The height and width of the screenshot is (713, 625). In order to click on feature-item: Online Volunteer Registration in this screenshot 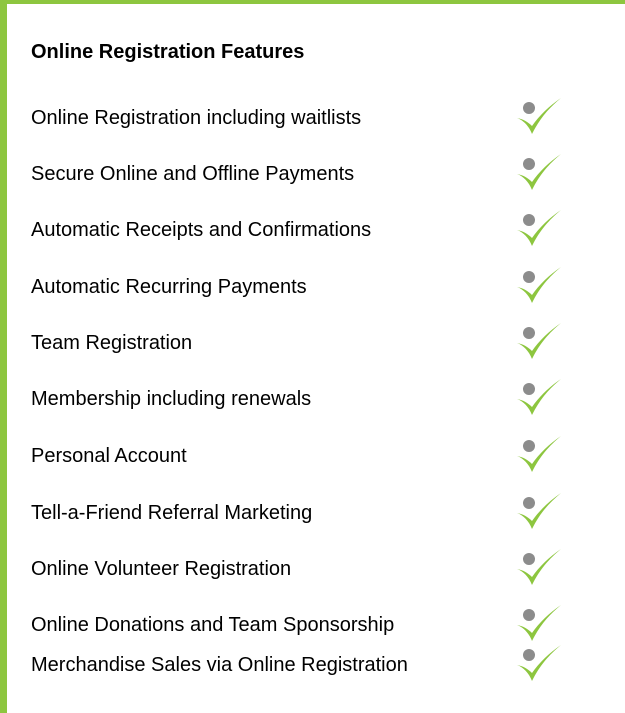, I will do `click(311, 569)`.